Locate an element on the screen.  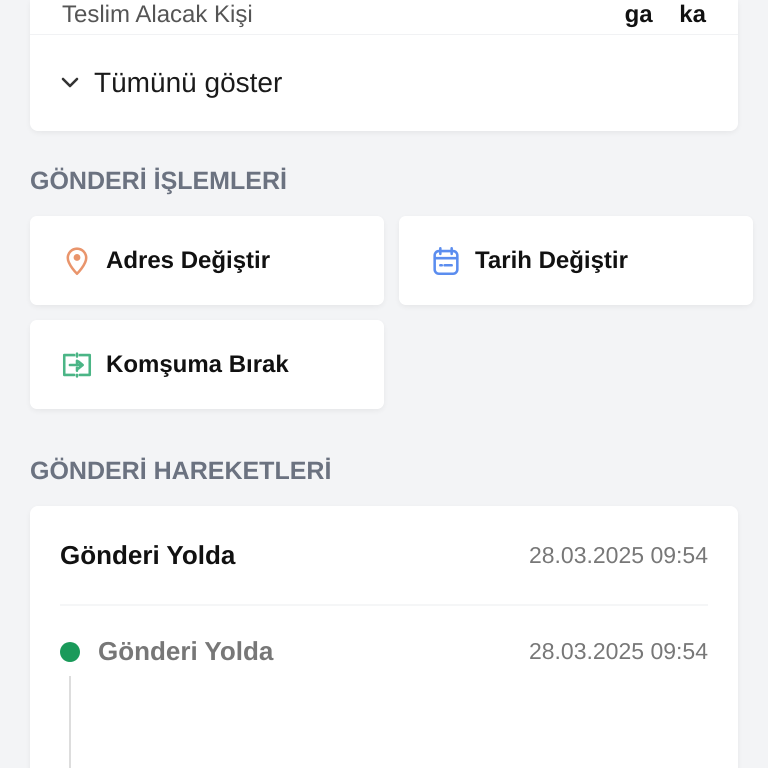
chevron-icon is located at coordinates (70, 83).